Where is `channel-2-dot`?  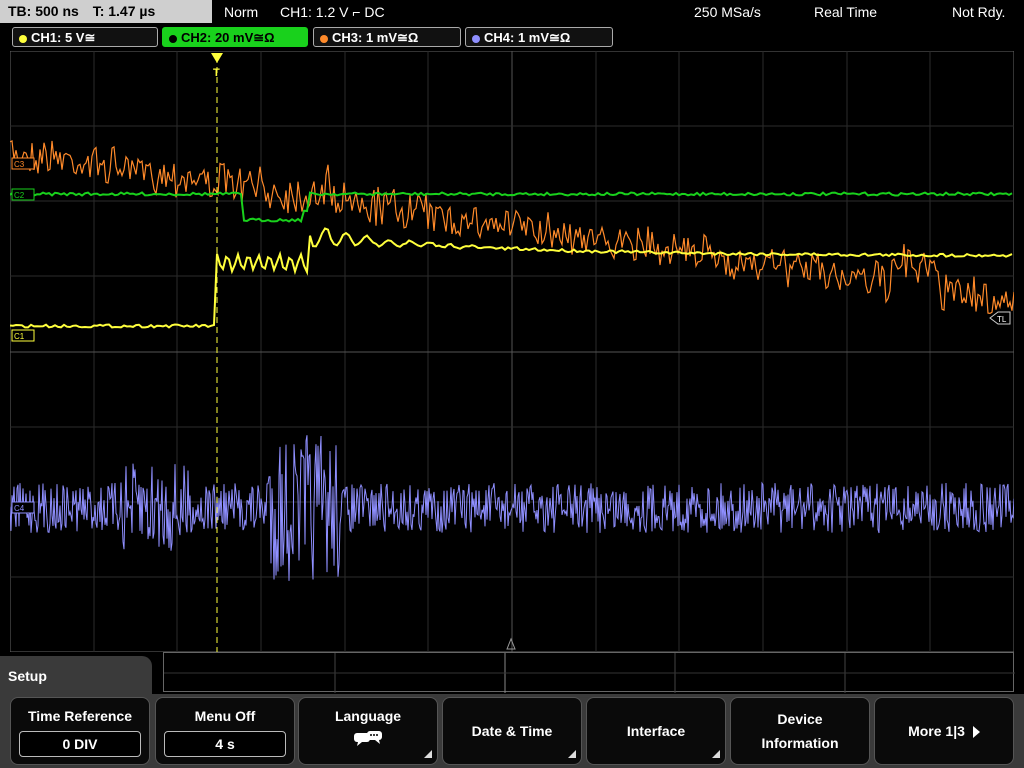 channel-2-dot is located at coordinates (173, 38).